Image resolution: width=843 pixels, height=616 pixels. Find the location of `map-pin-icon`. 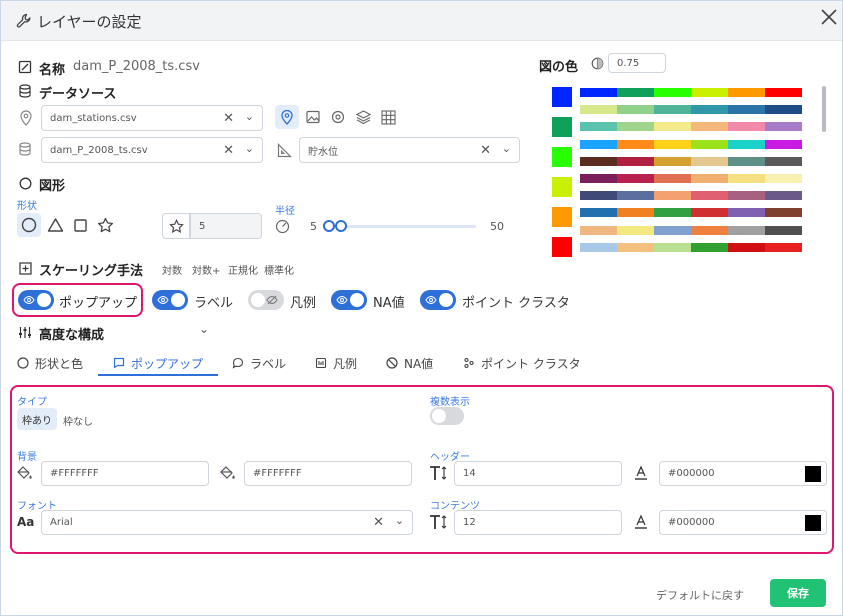

map-pin-icon is located at coordinates (287, 117).